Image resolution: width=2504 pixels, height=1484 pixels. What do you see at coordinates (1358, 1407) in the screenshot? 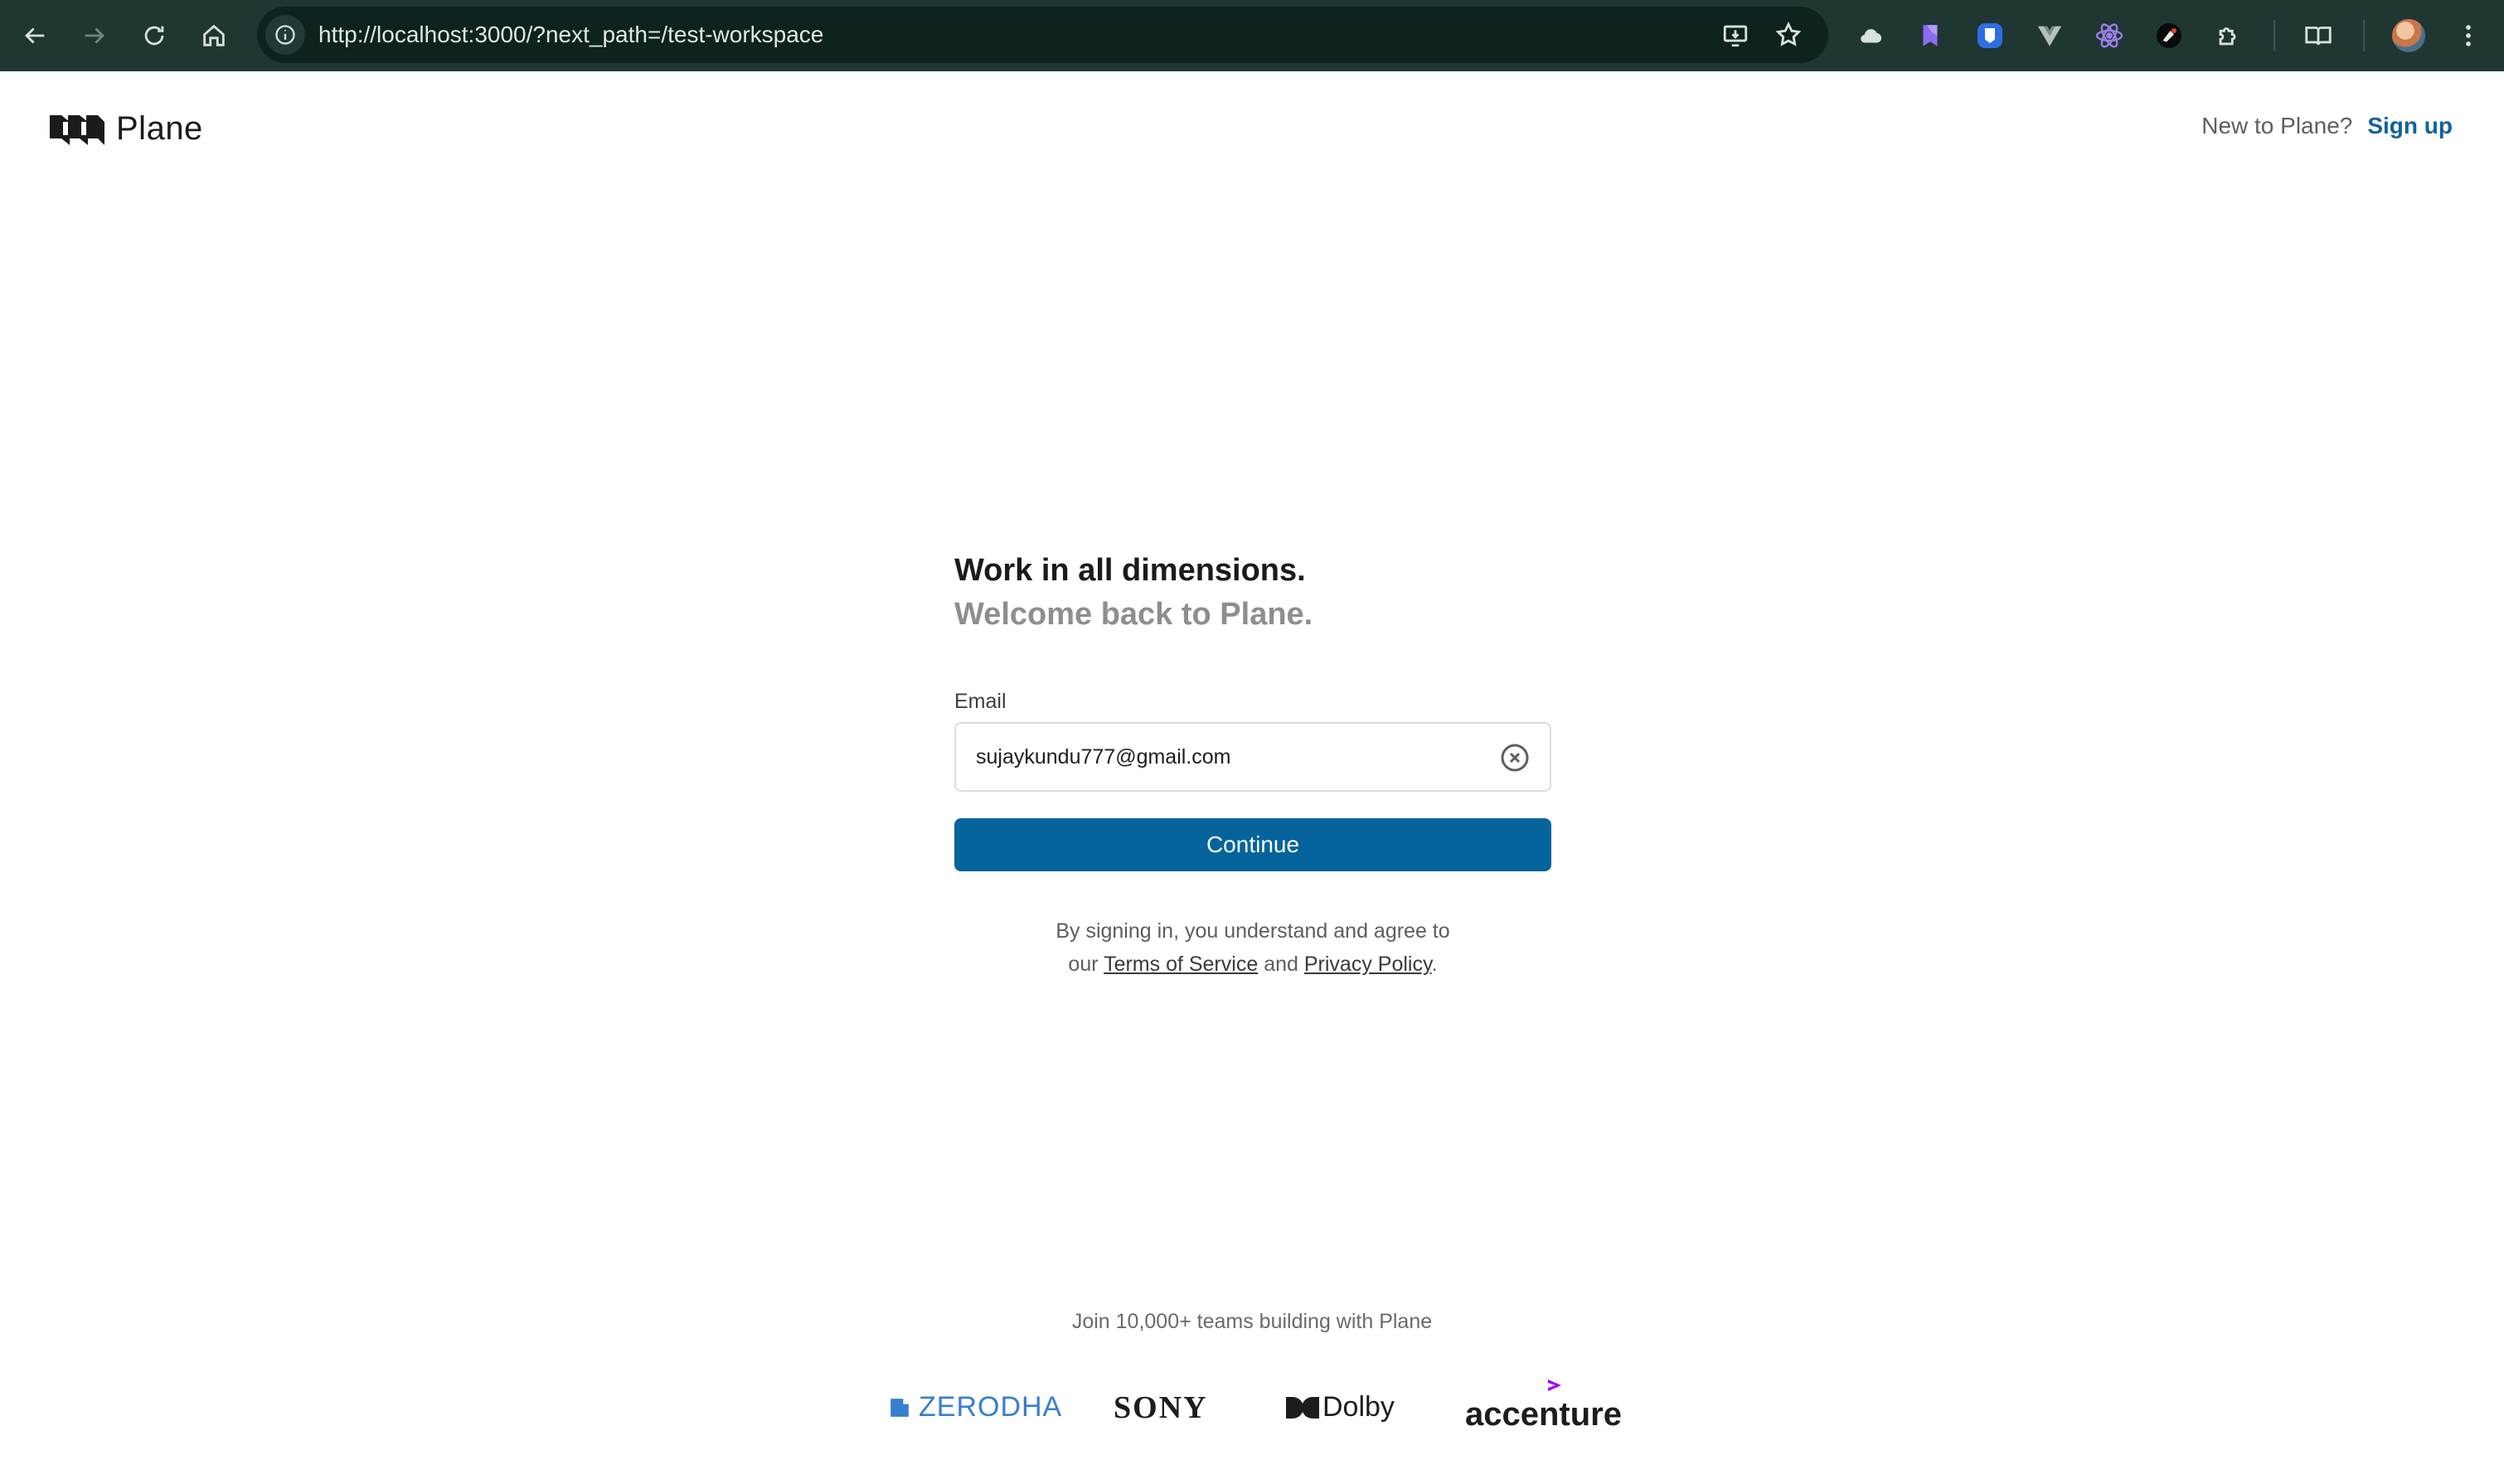
I see `dolby-wordmark: Dolby` at bounding box center [1358, 1407].